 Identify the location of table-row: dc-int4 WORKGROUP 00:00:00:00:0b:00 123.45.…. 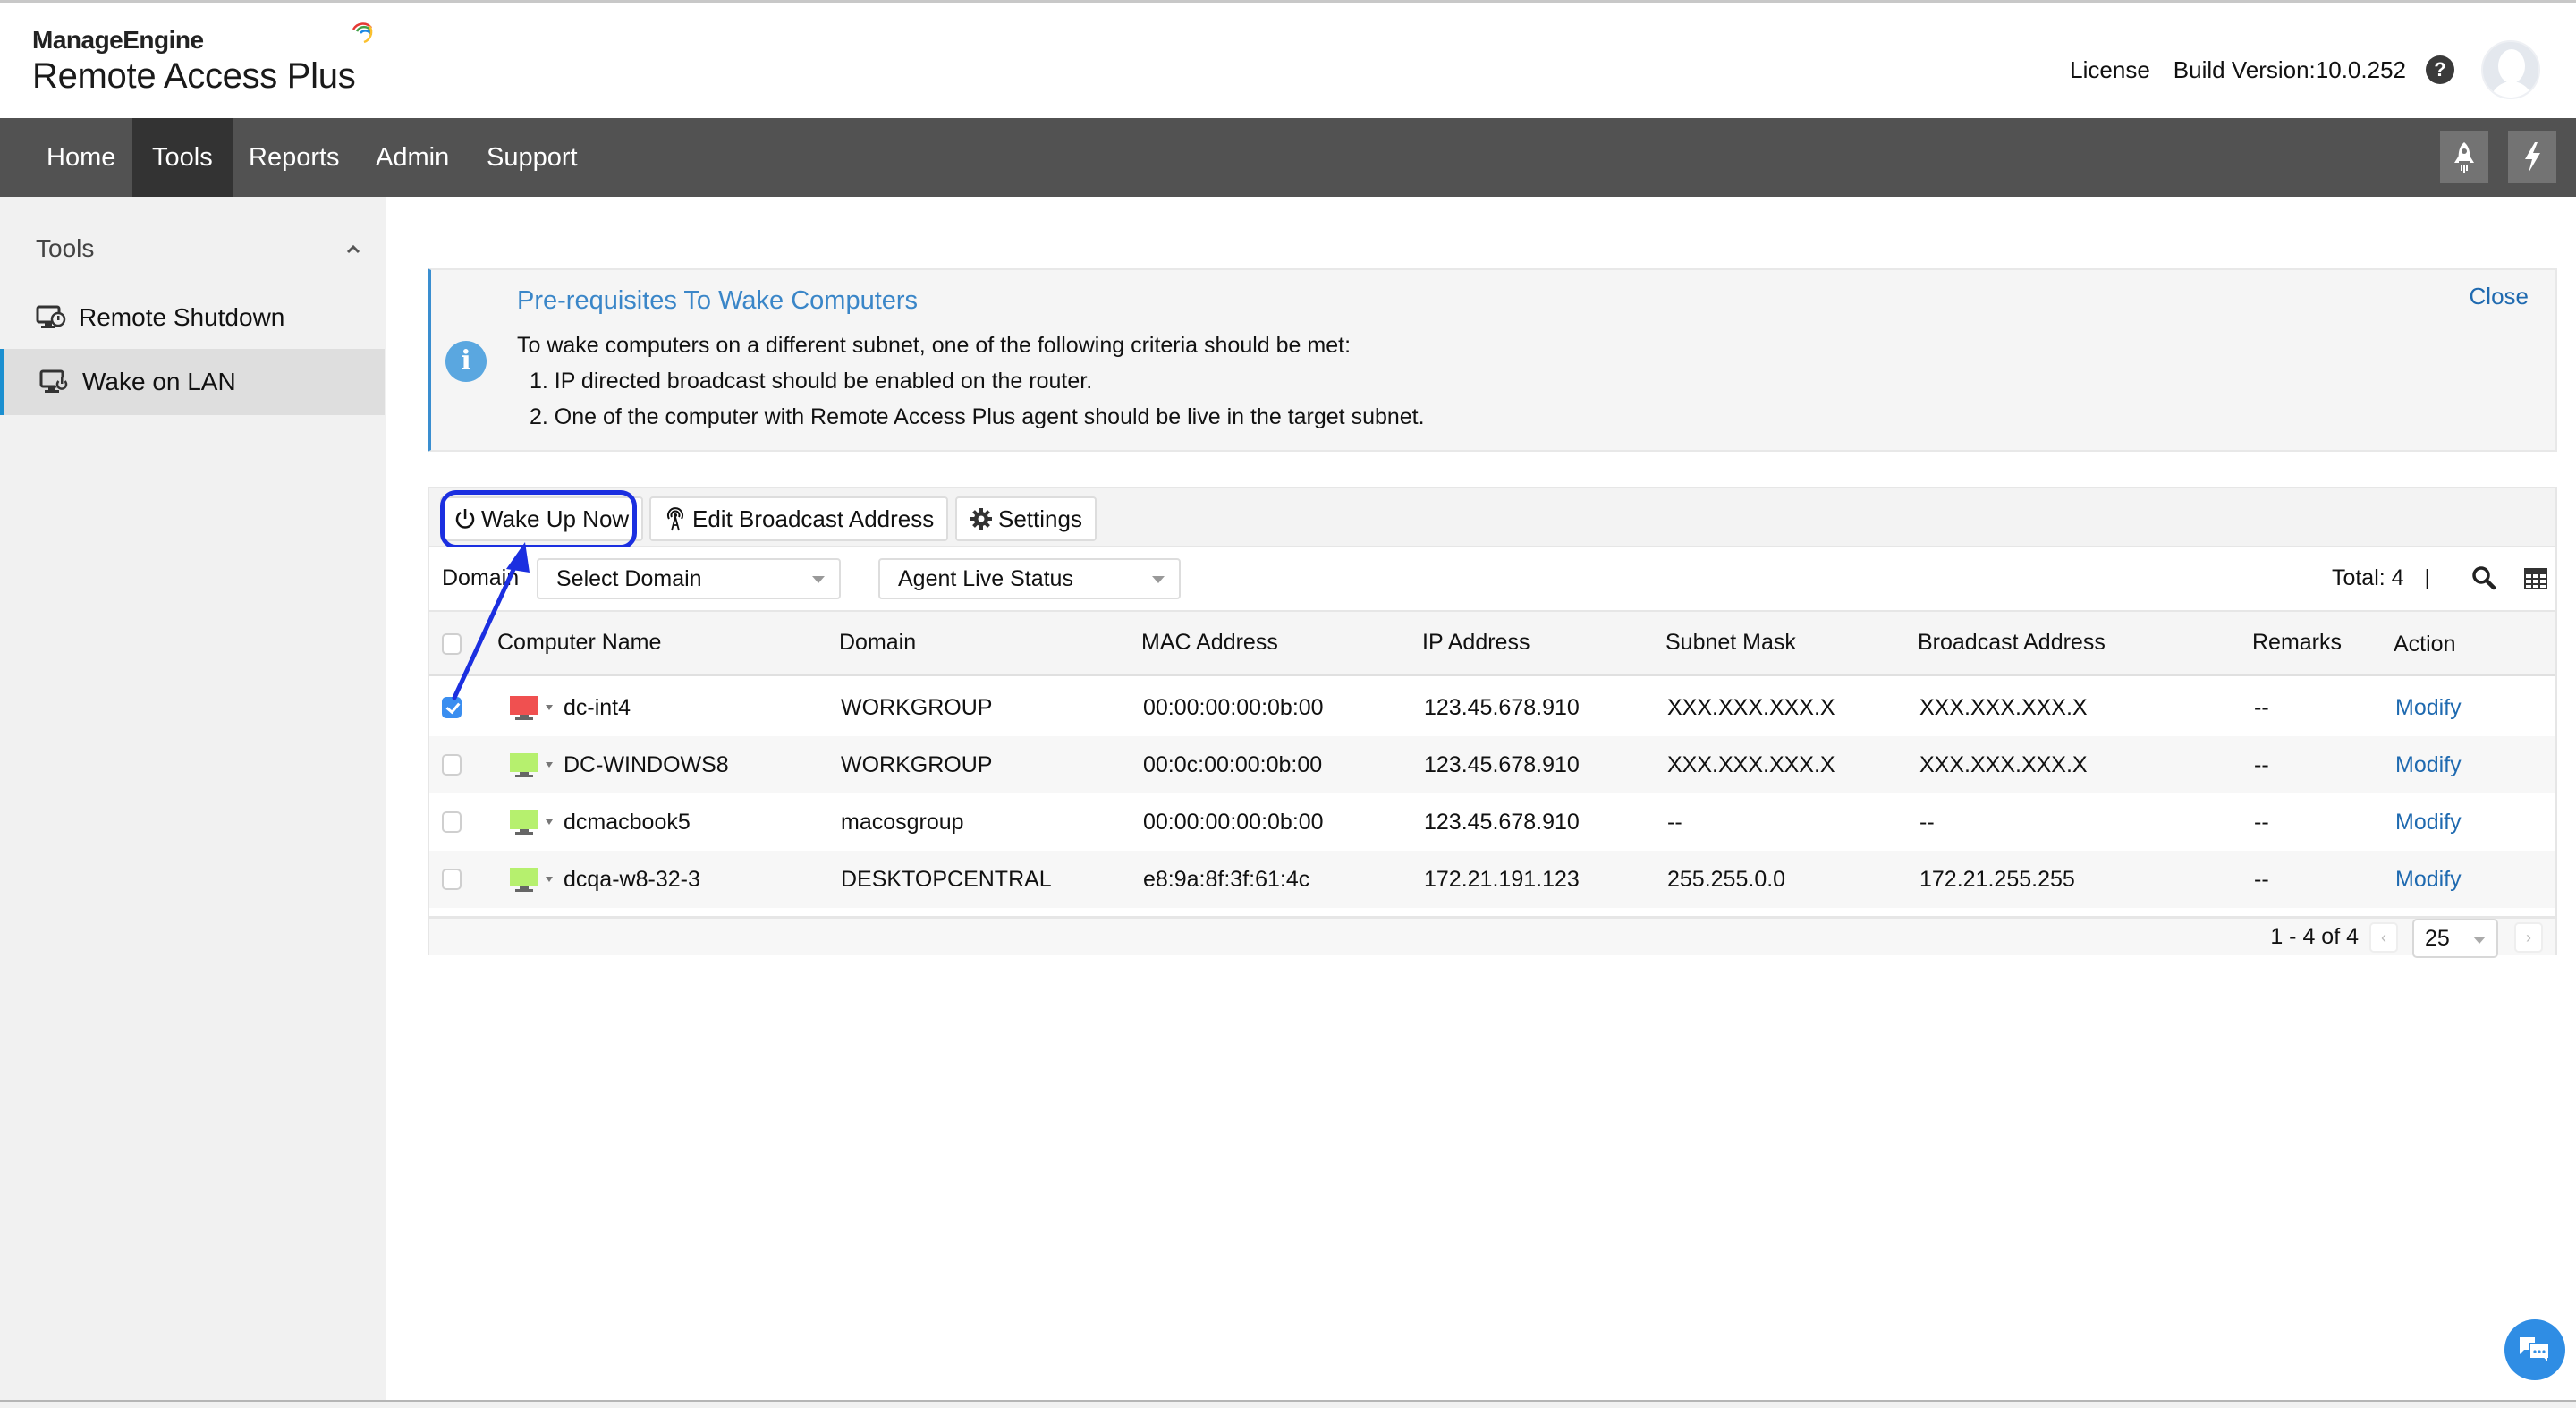
(1492, 707).